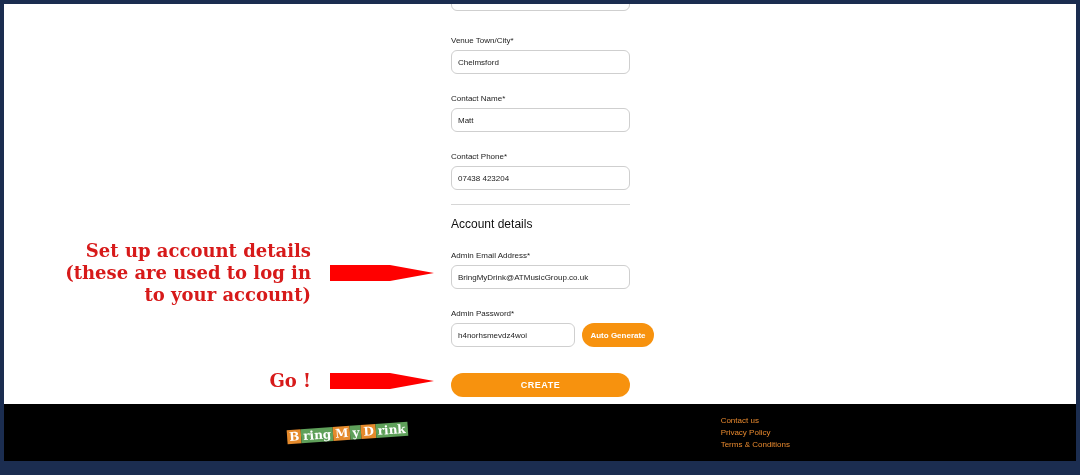 The height and width of the screenshot is (475, 1080). Describe the element at coordinates (317, 434) in the screenshot. I see `logo-letter-tile: ring` at that location.